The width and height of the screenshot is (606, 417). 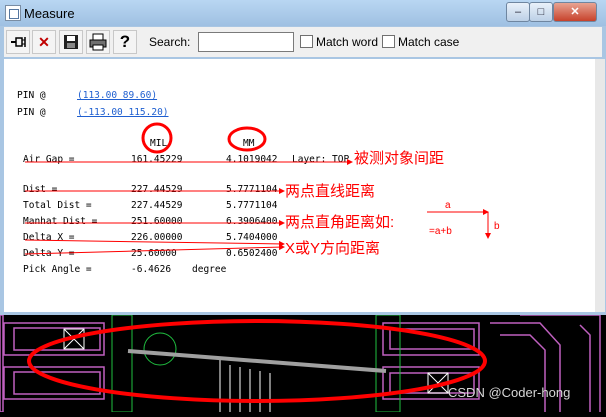 What do you see at coordinates (440, 231) in the screenshot?
I see `diagram-formula: =a+b` at bounding box center [440, 231].